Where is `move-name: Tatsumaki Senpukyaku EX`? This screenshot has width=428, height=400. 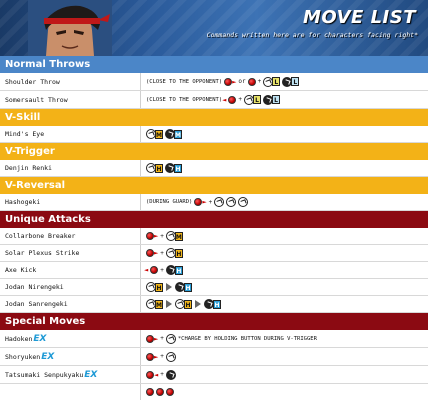
move-name: Tatsumaki Senpukyaku EX is located at coordinates (70, 374).